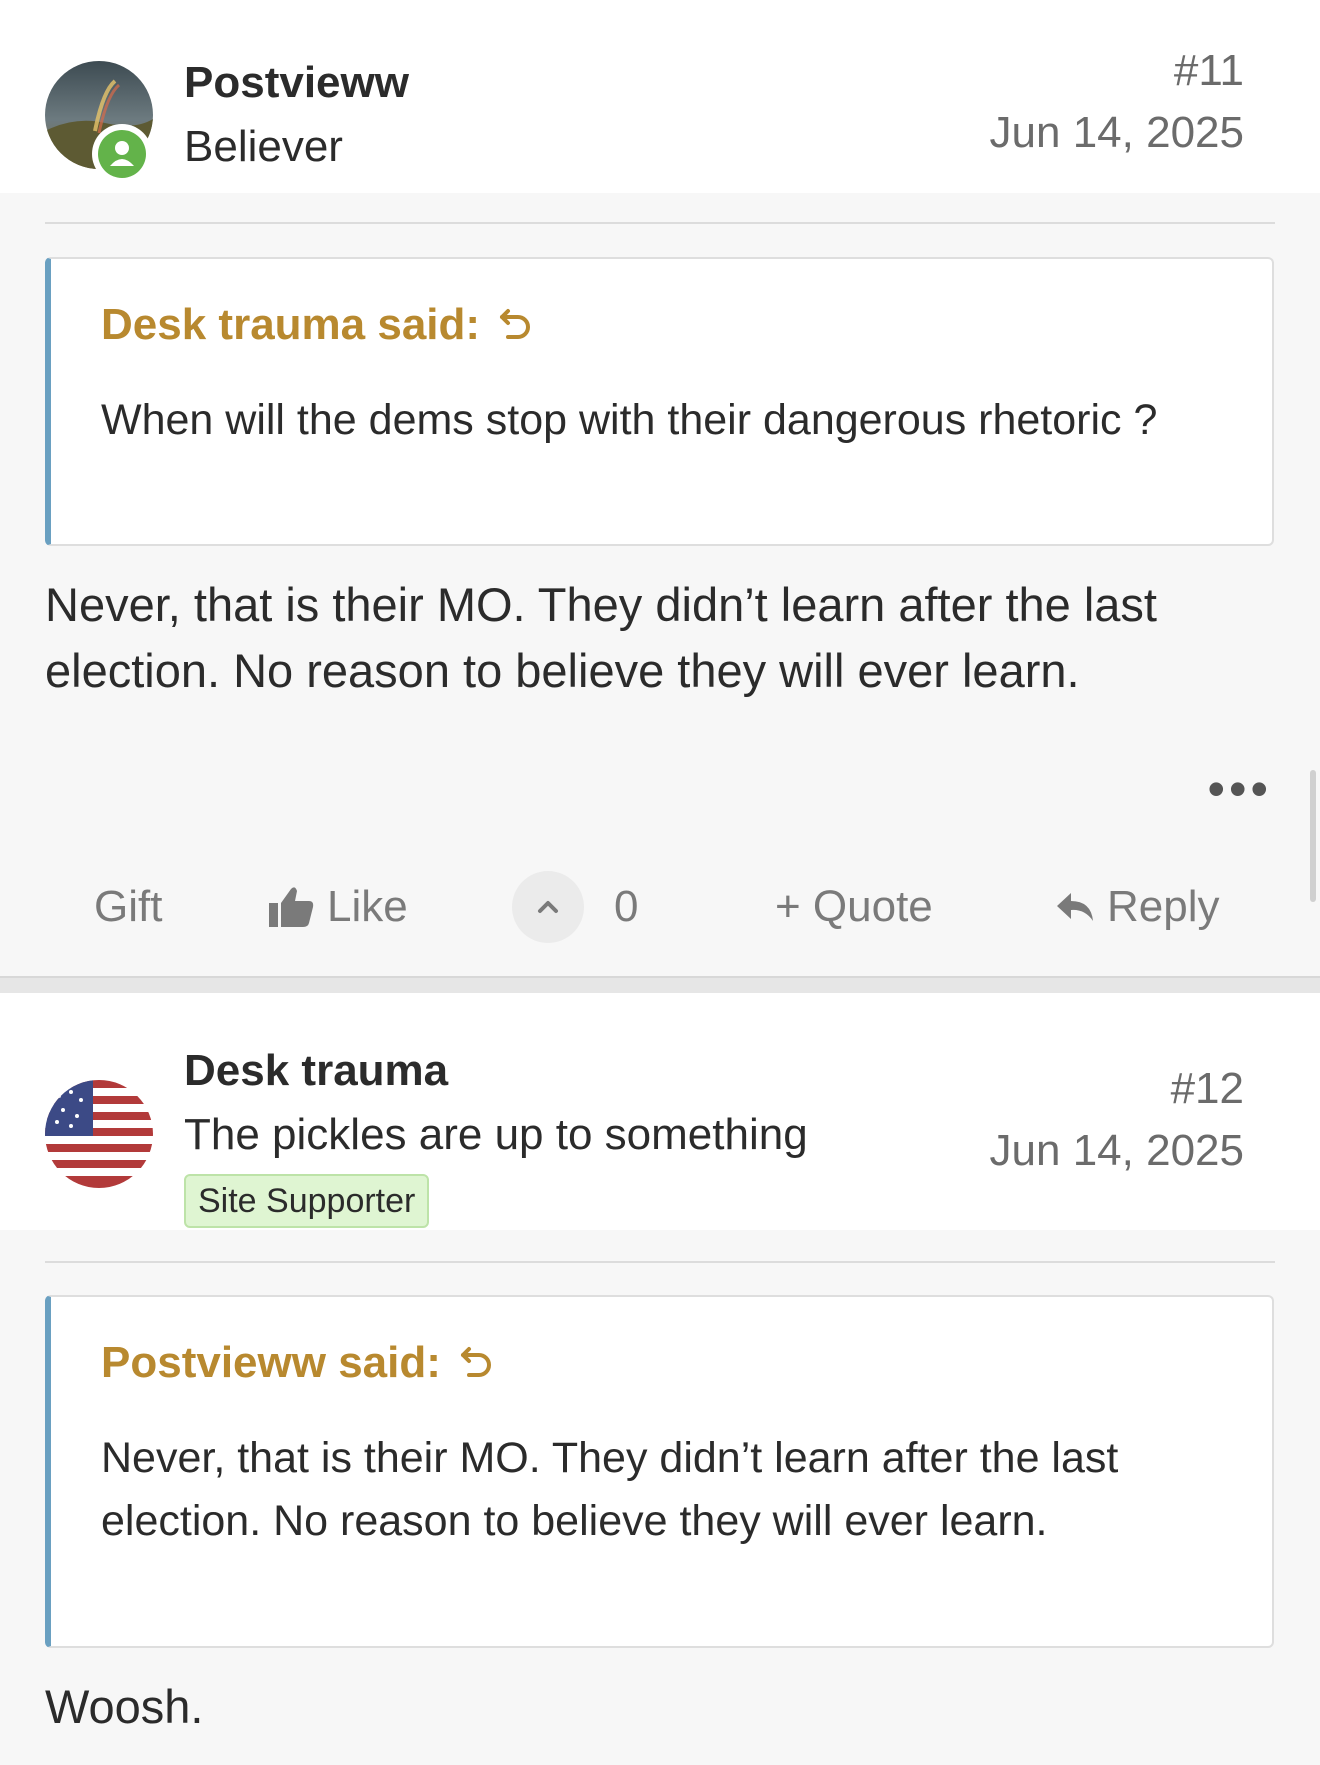 The width and height of the screenshot is (1320, 1765). I want to click on gift-button: Gift, so click(128, 907).